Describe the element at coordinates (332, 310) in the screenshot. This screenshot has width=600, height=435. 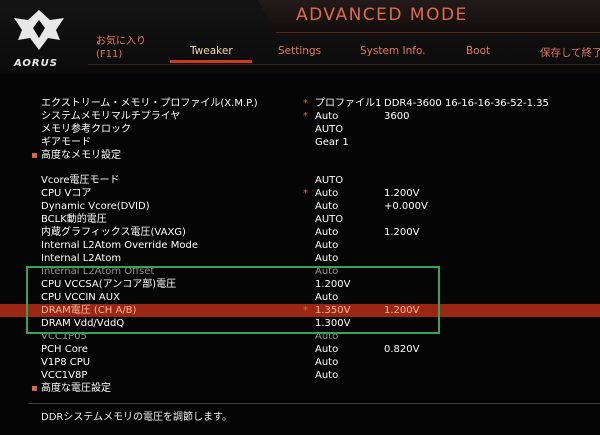
I see `setting-value: 1.350V` at that location.